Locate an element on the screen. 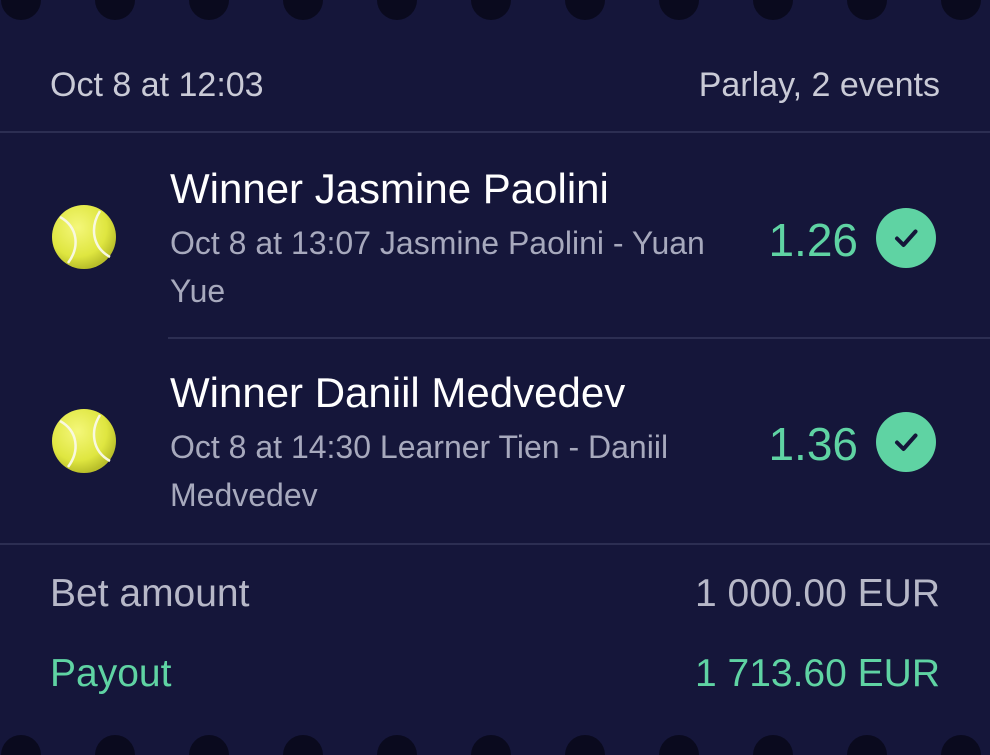 The width and height of the screenshot is (990, 755). event-odds: 1.26 is located at coordinates (813, 240).